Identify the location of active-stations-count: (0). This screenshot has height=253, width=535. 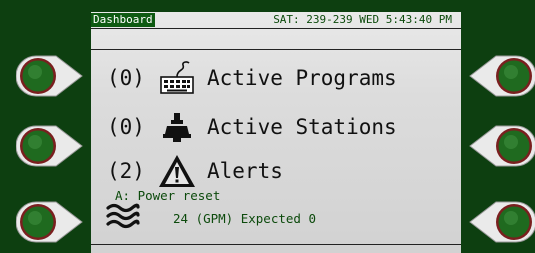
(126, 127).